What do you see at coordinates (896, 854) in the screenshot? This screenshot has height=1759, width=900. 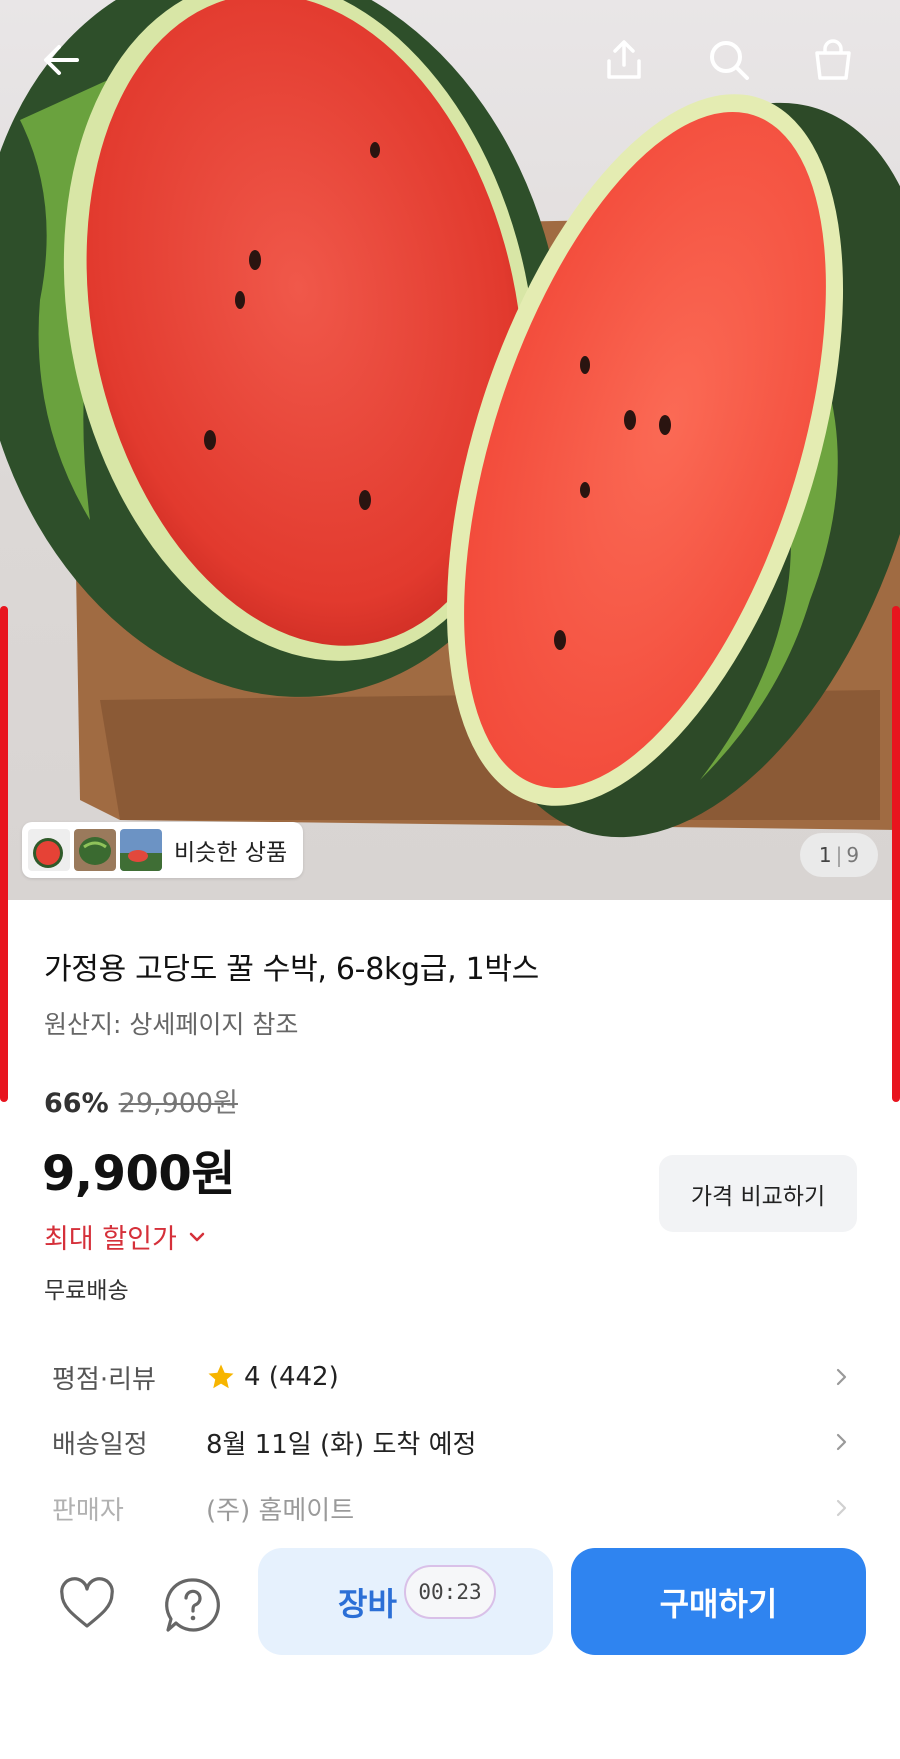 I see `right-edge-indicator` at bounding box center [896, 854].